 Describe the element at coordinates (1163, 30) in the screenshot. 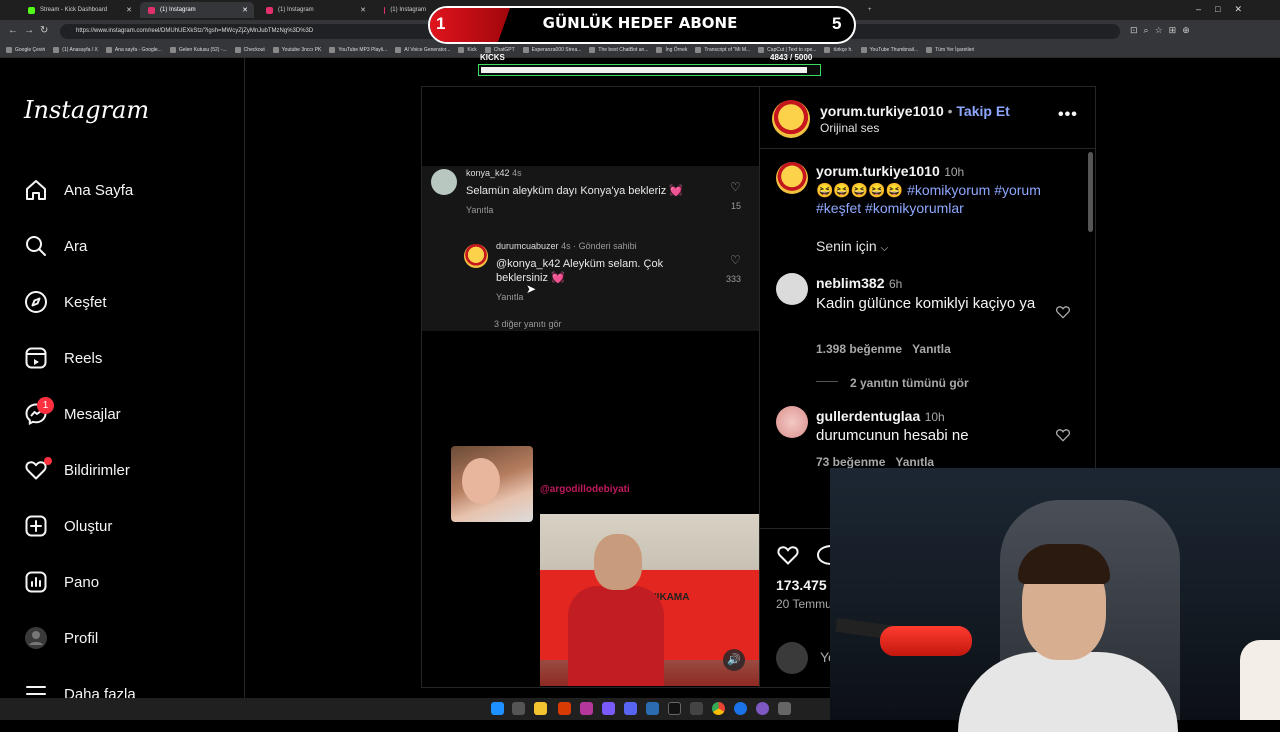

I see `toolbar-icons: ⊡⌕☆⊞⊕` at that location.